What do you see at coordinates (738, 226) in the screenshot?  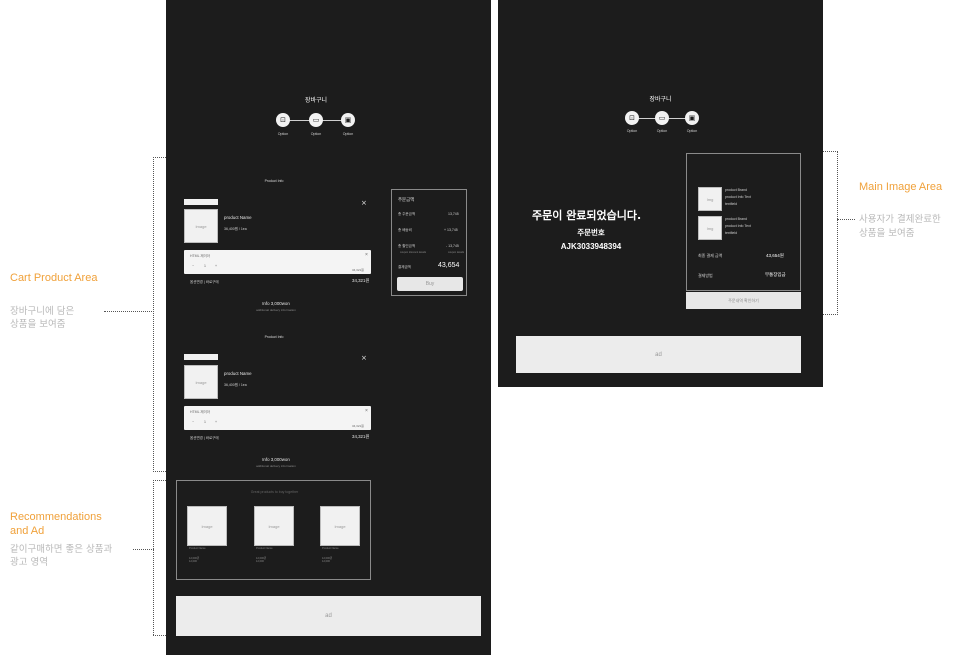 I see `purchased-item-info: product Info Text` at bounding box center [738, 226].